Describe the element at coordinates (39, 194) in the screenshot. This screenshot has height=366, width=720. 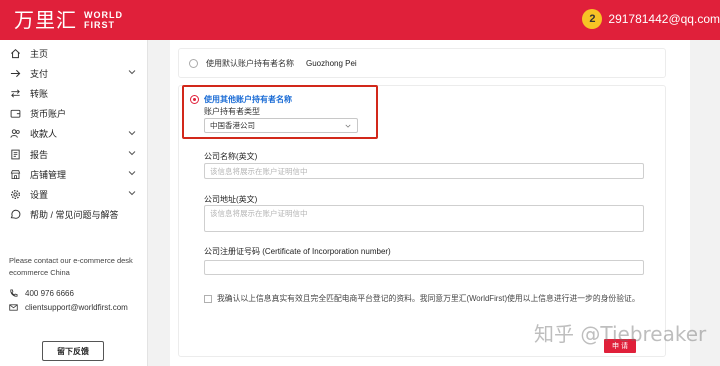
I see `sidebar-item-label: 设置` at that location.